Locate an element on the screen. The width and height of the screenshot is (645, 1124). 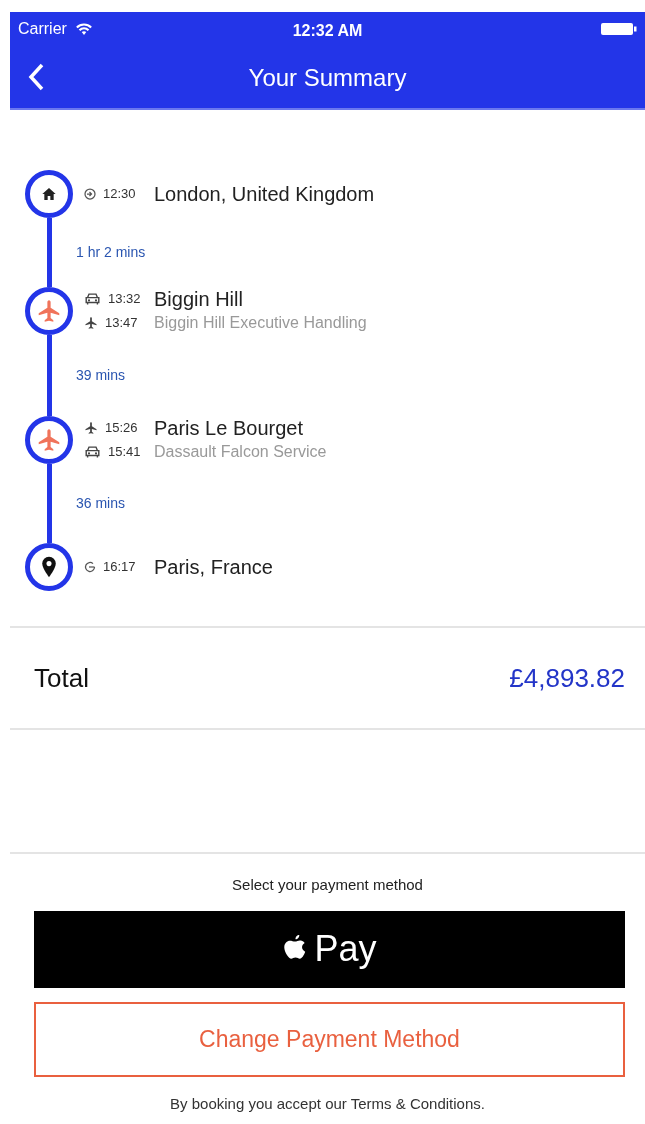
place-name: Biggin Hill is located at coordinates (199, 299).